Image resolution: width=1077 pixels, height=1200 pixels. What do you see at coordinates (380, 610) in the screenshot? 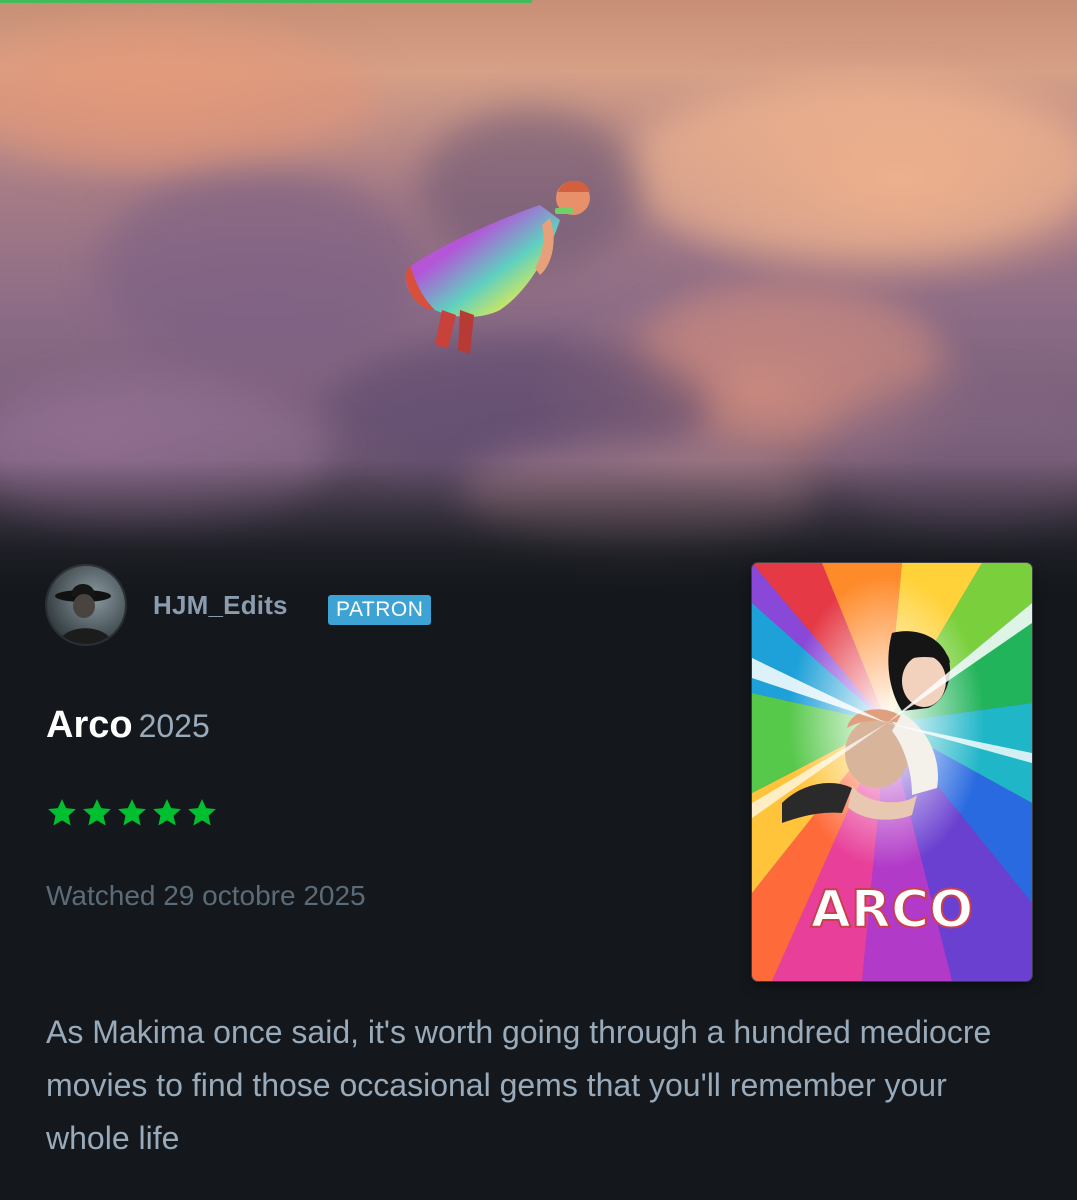
I see `patron-badge: PATRON` at bounding box center [380, 610].